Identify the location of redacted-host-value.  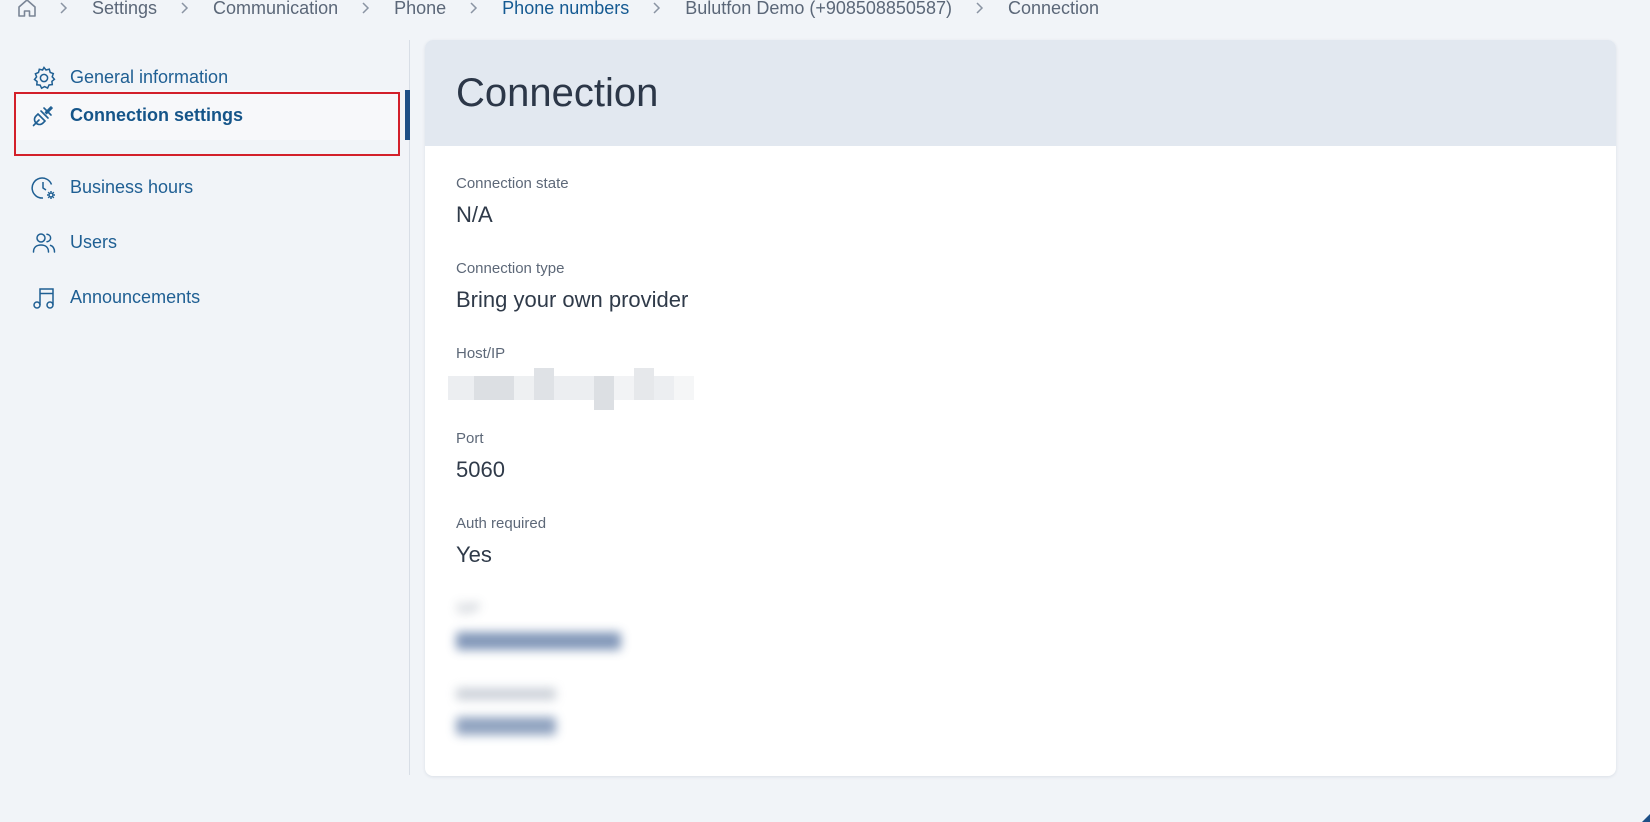
(573, 389).